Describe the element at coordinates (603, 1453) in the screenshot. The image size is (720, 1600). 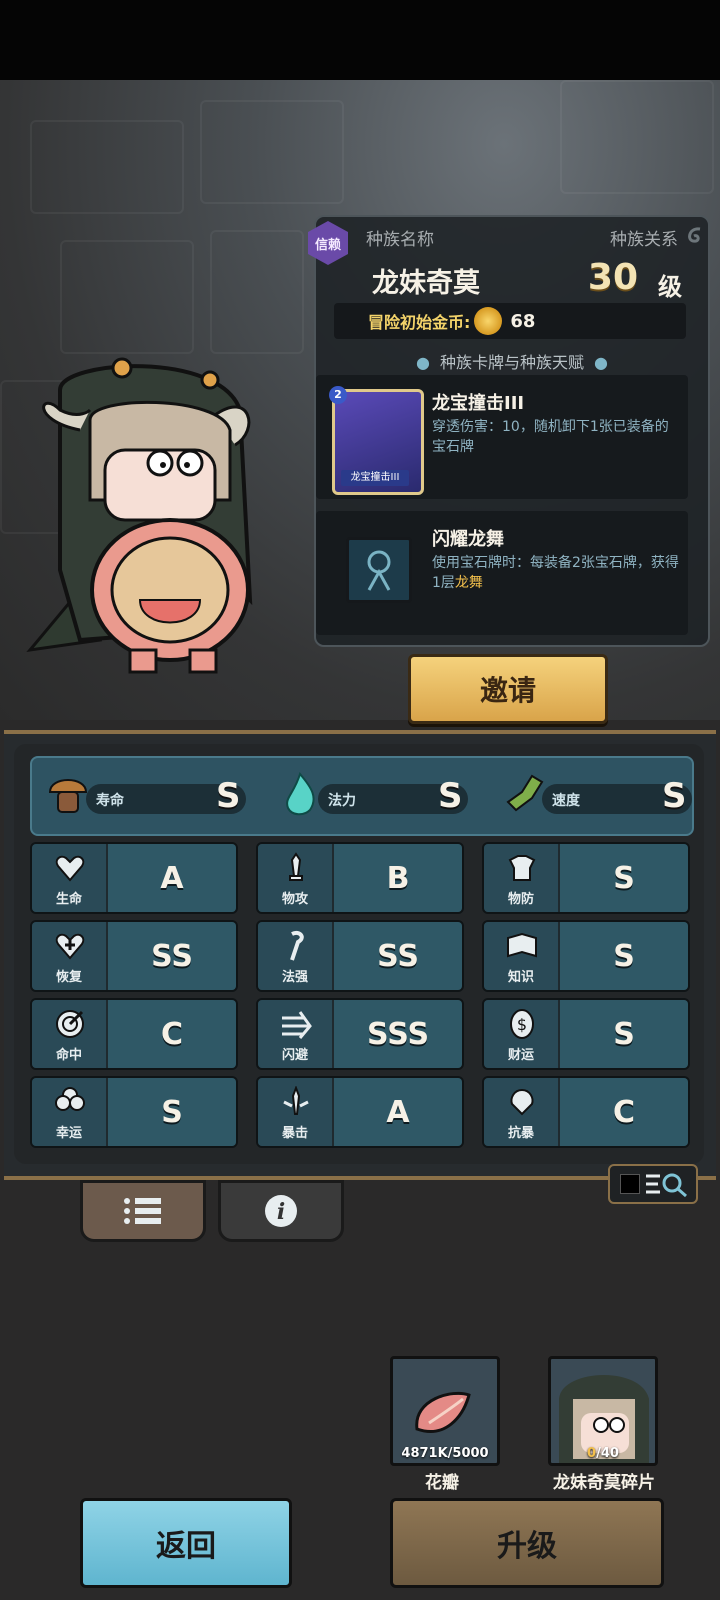
I see `shard-count: 0/40` at that location.